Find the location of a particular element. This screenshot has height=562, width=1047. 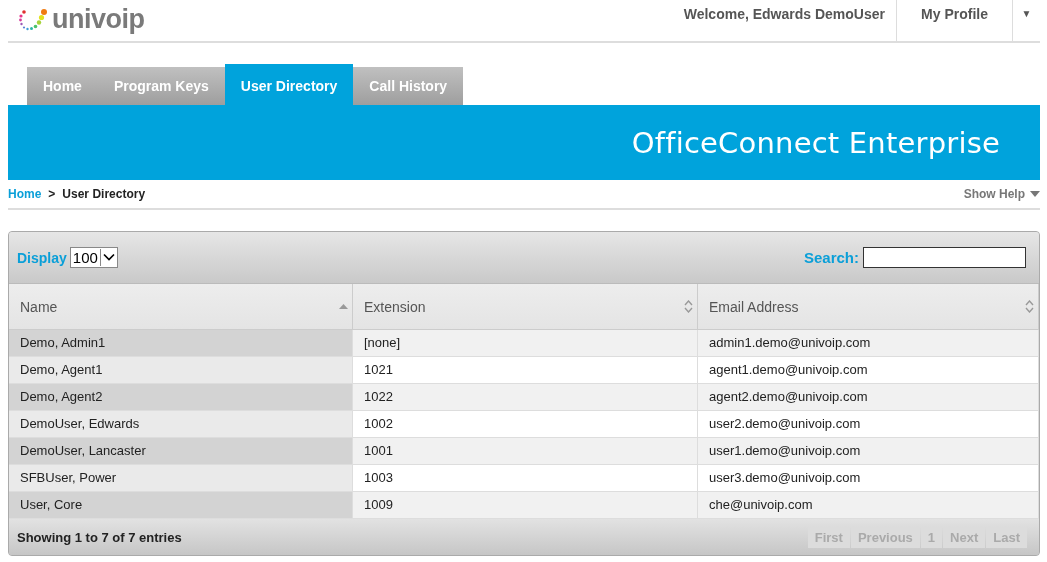

column-header: Name is located at coordinates (181, 307).